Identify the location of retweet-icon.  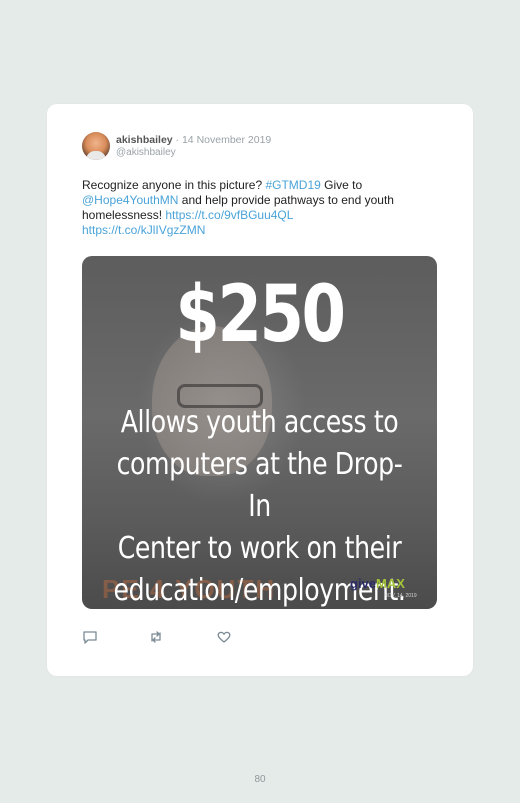
(156, 637).